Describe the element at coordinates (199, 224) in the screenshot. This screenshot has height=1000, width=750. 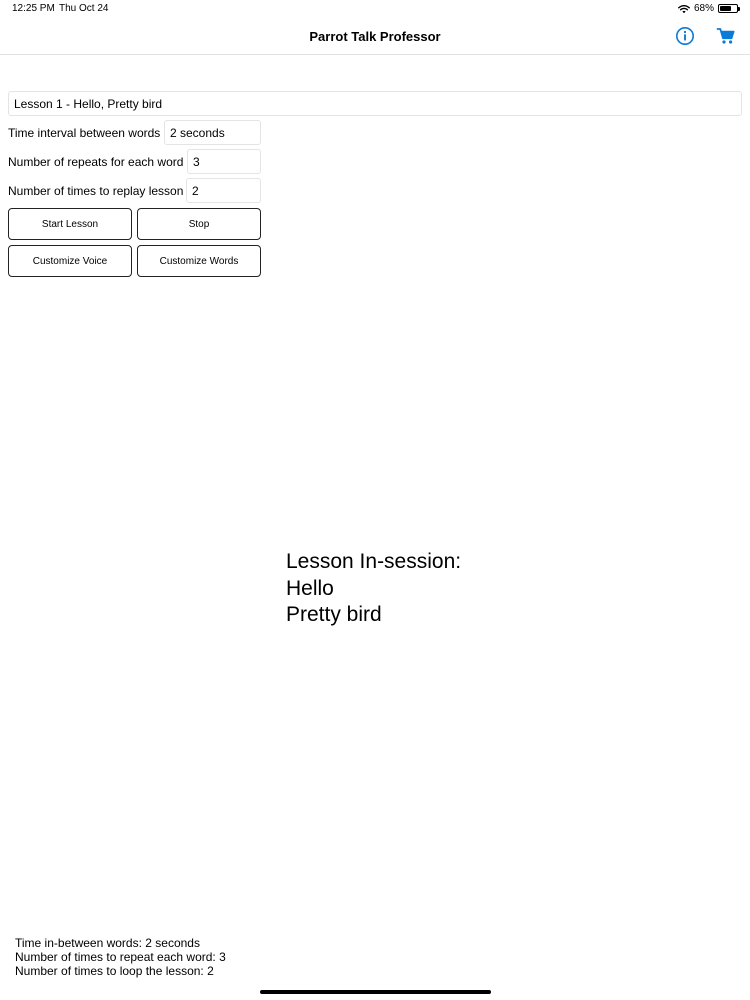
I see `stop-button: Stop` at that location.